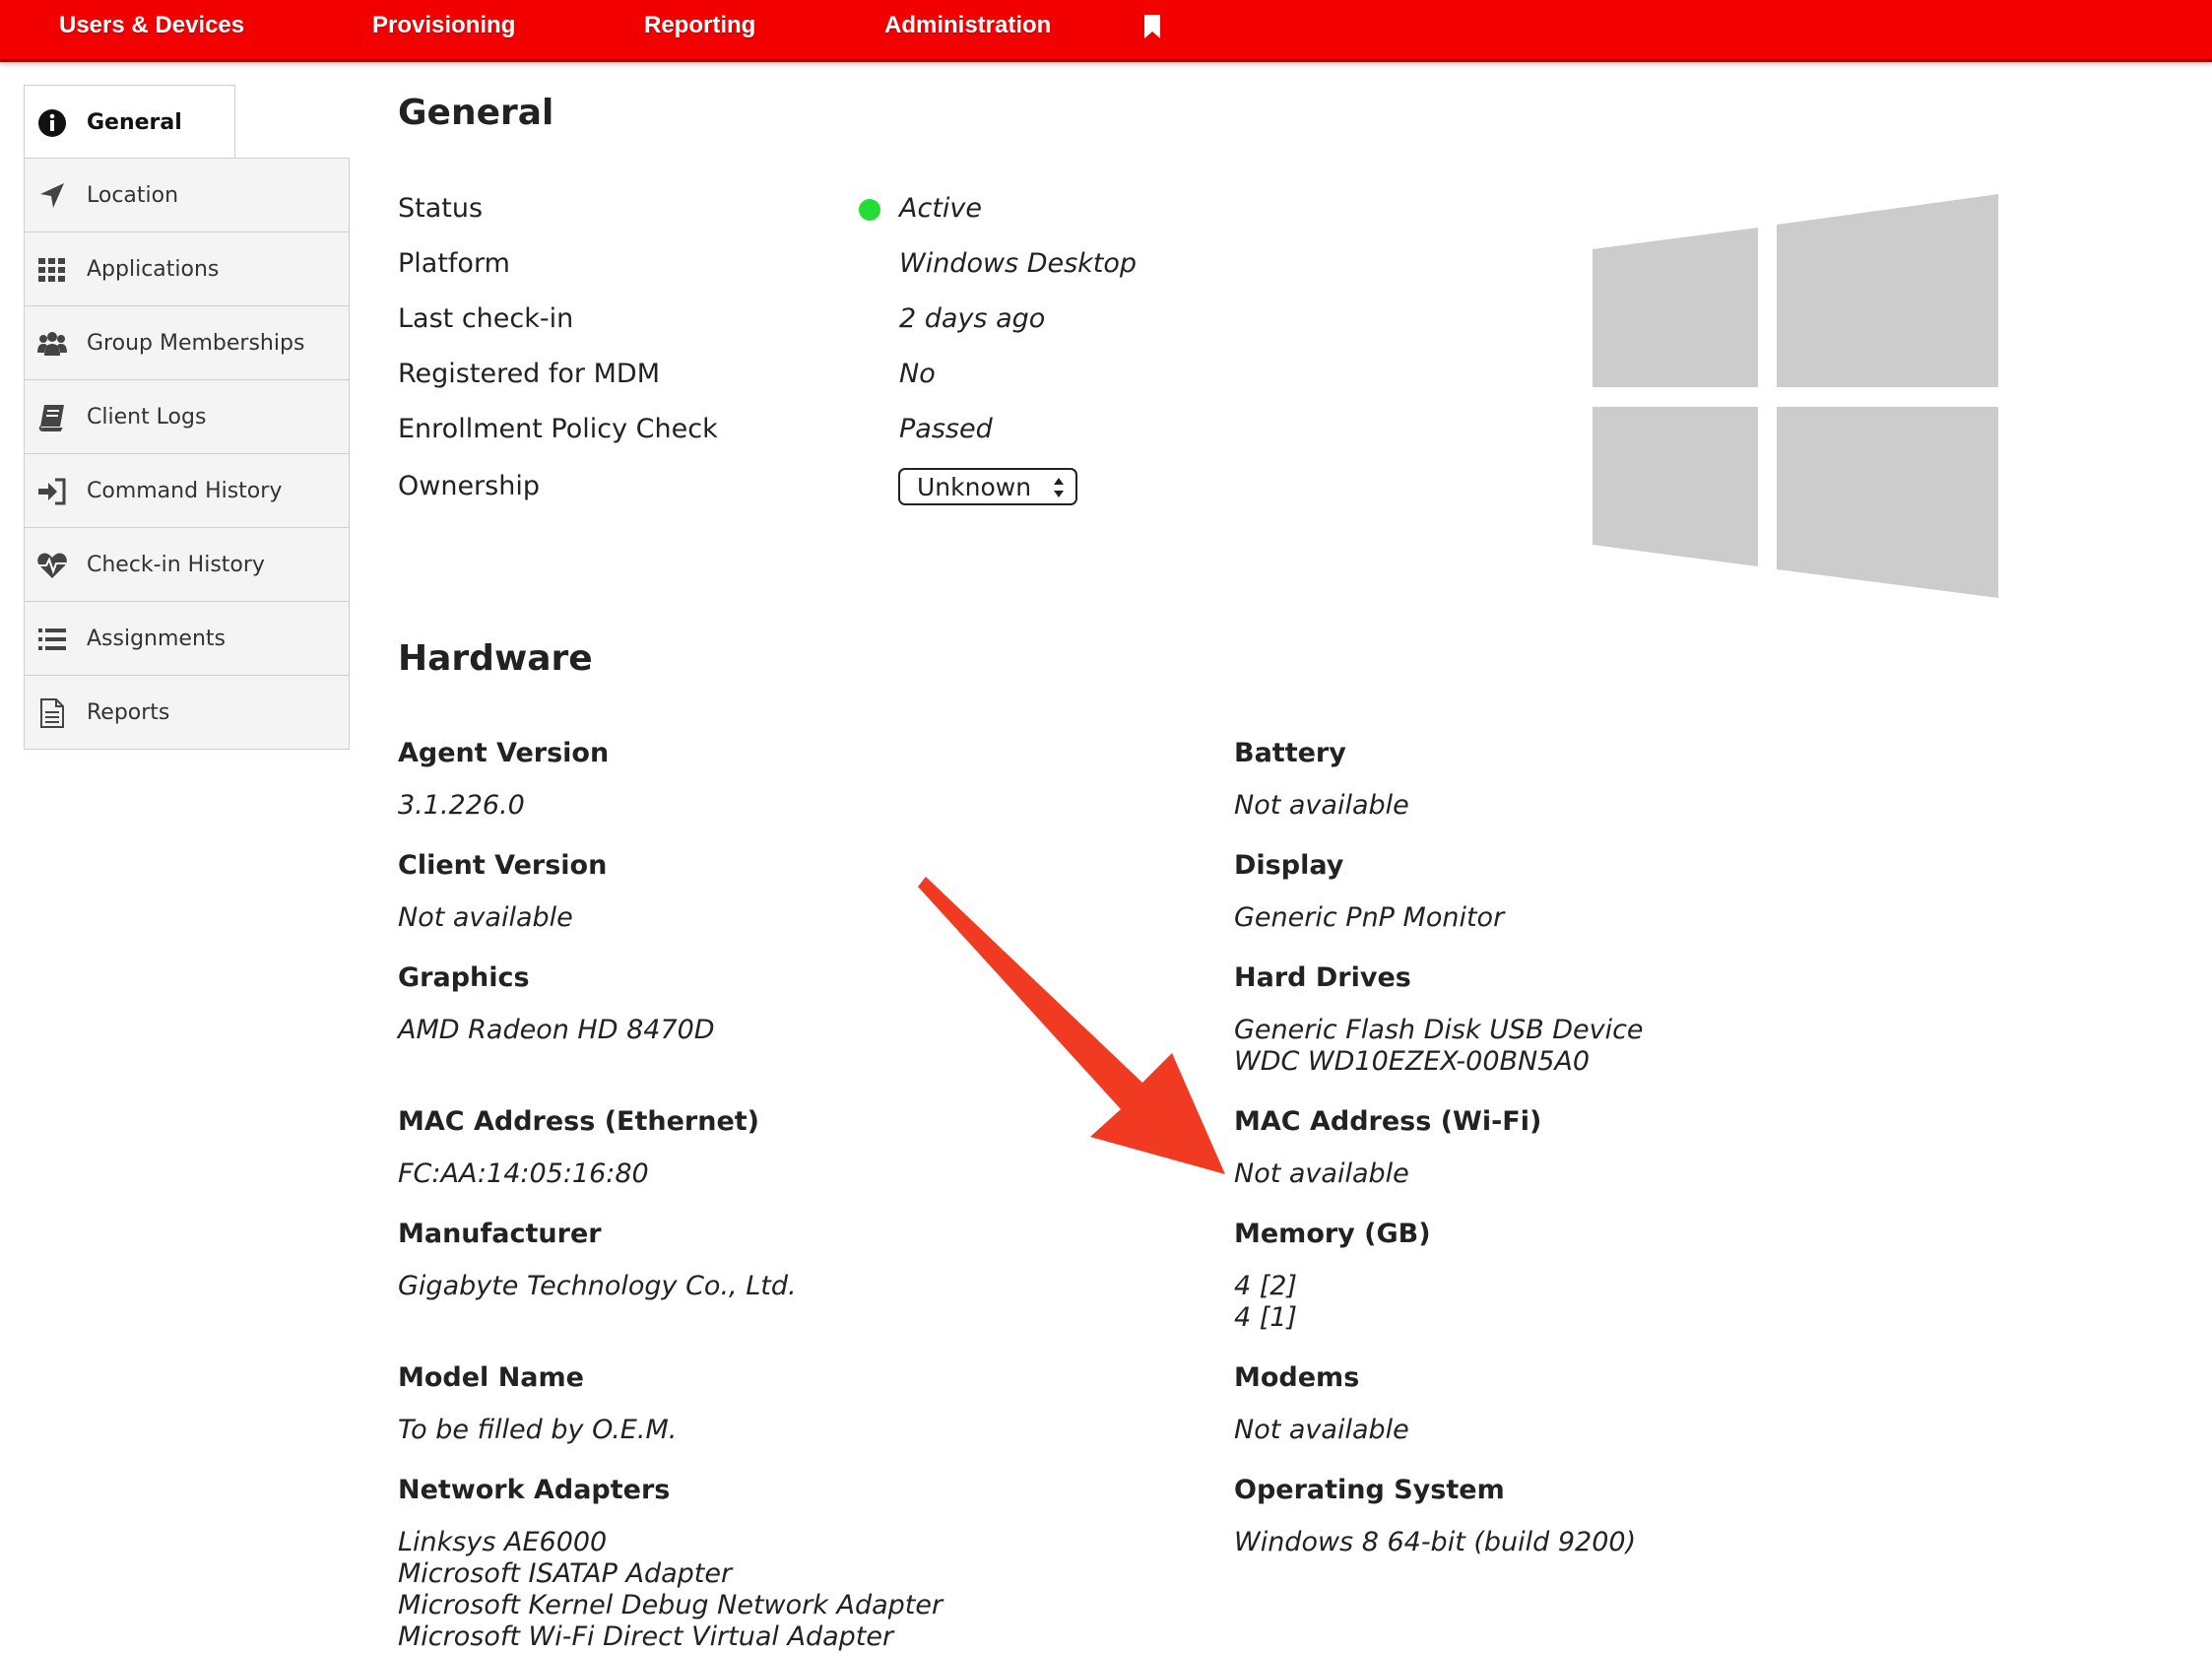 Image resolution: width=2212 pixels, height=1653 pixels. I want to click on sidebar-item-label: Command History, so click(185, 491).